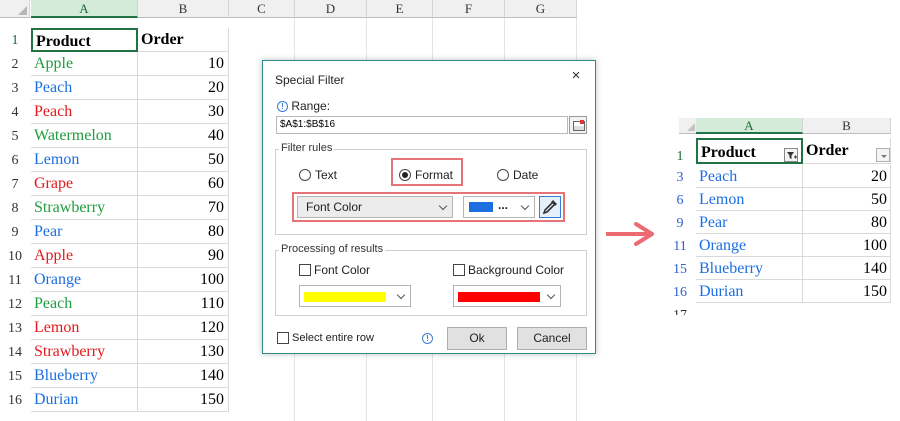 This screenshot has height=421, width=900. I want to click on row-header: 12, so click(15, 304).